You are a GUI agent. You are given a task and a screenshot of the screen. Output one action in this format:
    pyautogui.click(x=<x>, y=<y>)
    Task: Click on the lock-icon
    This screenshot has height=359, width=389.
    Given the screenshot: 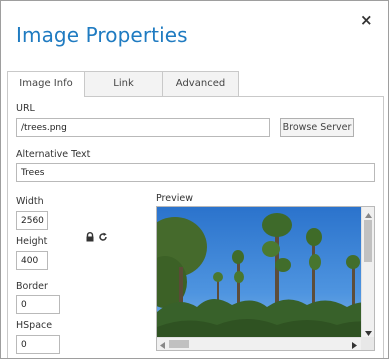 What is the action you would take?
    pyautogui.click(x=90, y=237)
    